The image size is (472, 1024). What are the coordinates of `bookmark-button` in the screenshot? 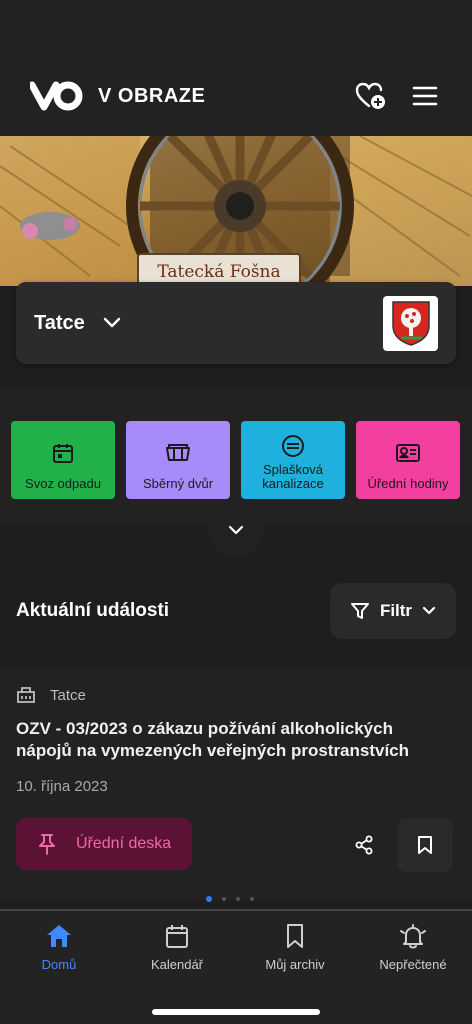 It's located at (425, 845).